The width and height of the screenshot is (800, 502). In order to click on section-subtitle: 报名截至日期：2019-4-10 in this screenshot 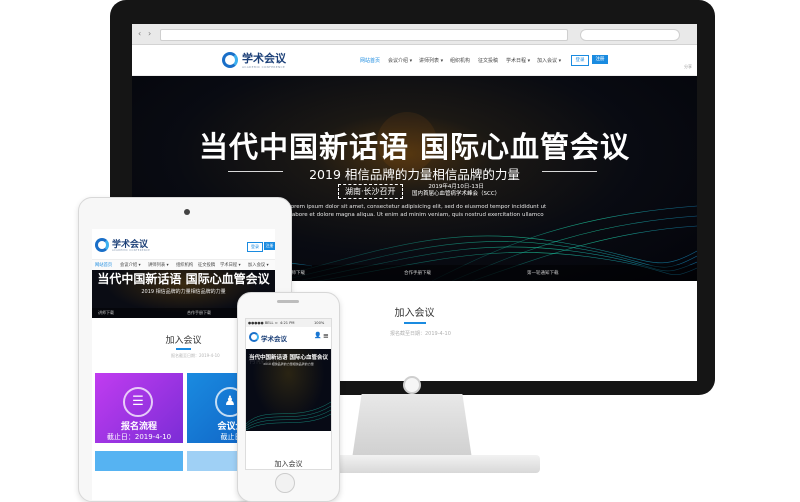, I will do `click(420, 334)`.